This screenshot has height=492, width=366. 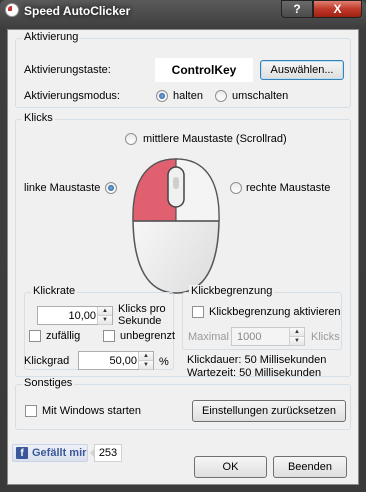 What do you see at coordinates (164, 362) in the screenshot?
I see `click-degree-unit: %` at bounding box center [164, 362].